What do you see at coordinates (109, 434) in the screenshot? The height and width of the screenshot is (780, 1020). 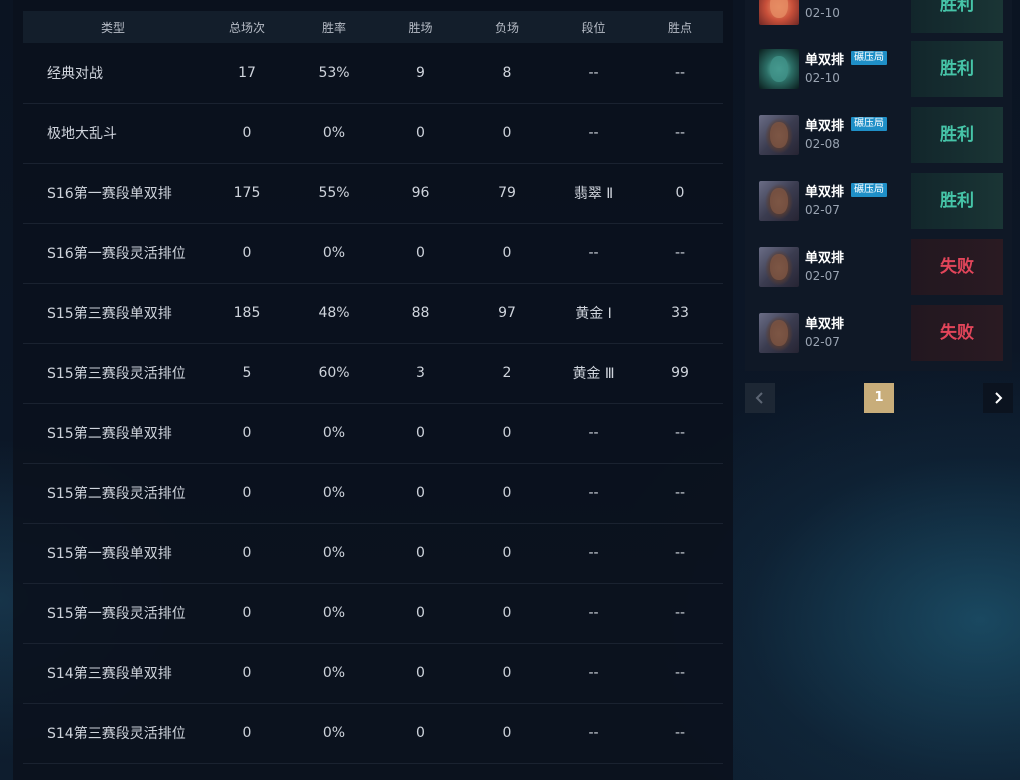 I see `queue-type-cell: S15第二赛段单双排` at bounding box center [109, 434].